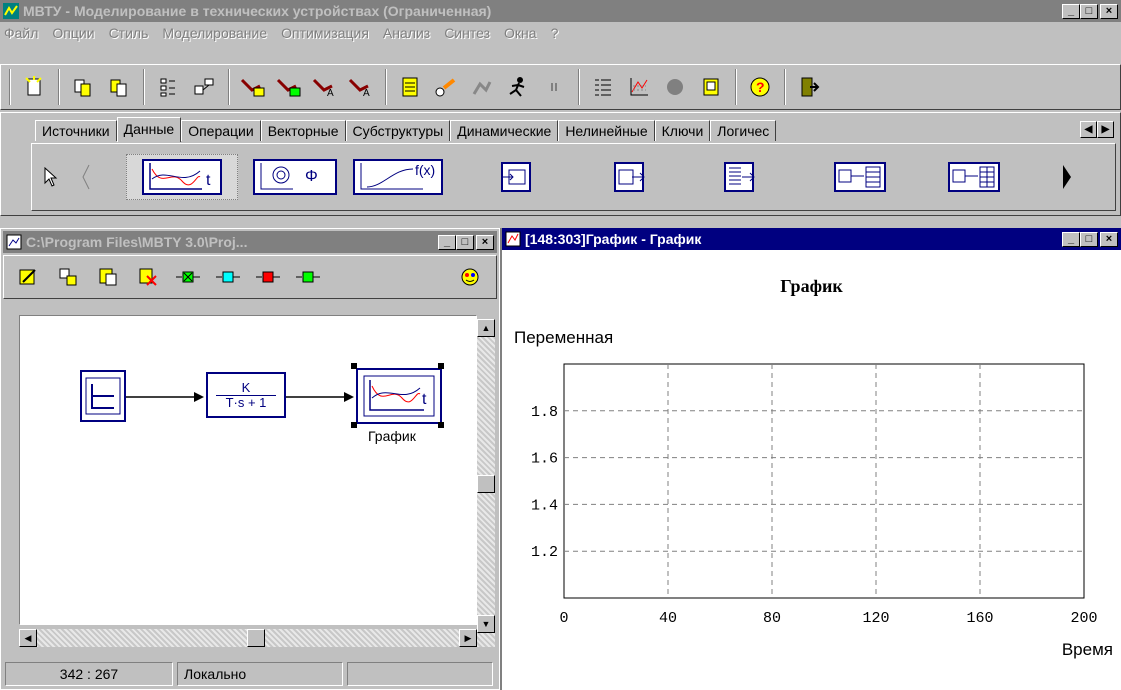  Describe the element at coordinates (1109, 239) in the screenshot. I see `graph-close-button: ×` at that location.